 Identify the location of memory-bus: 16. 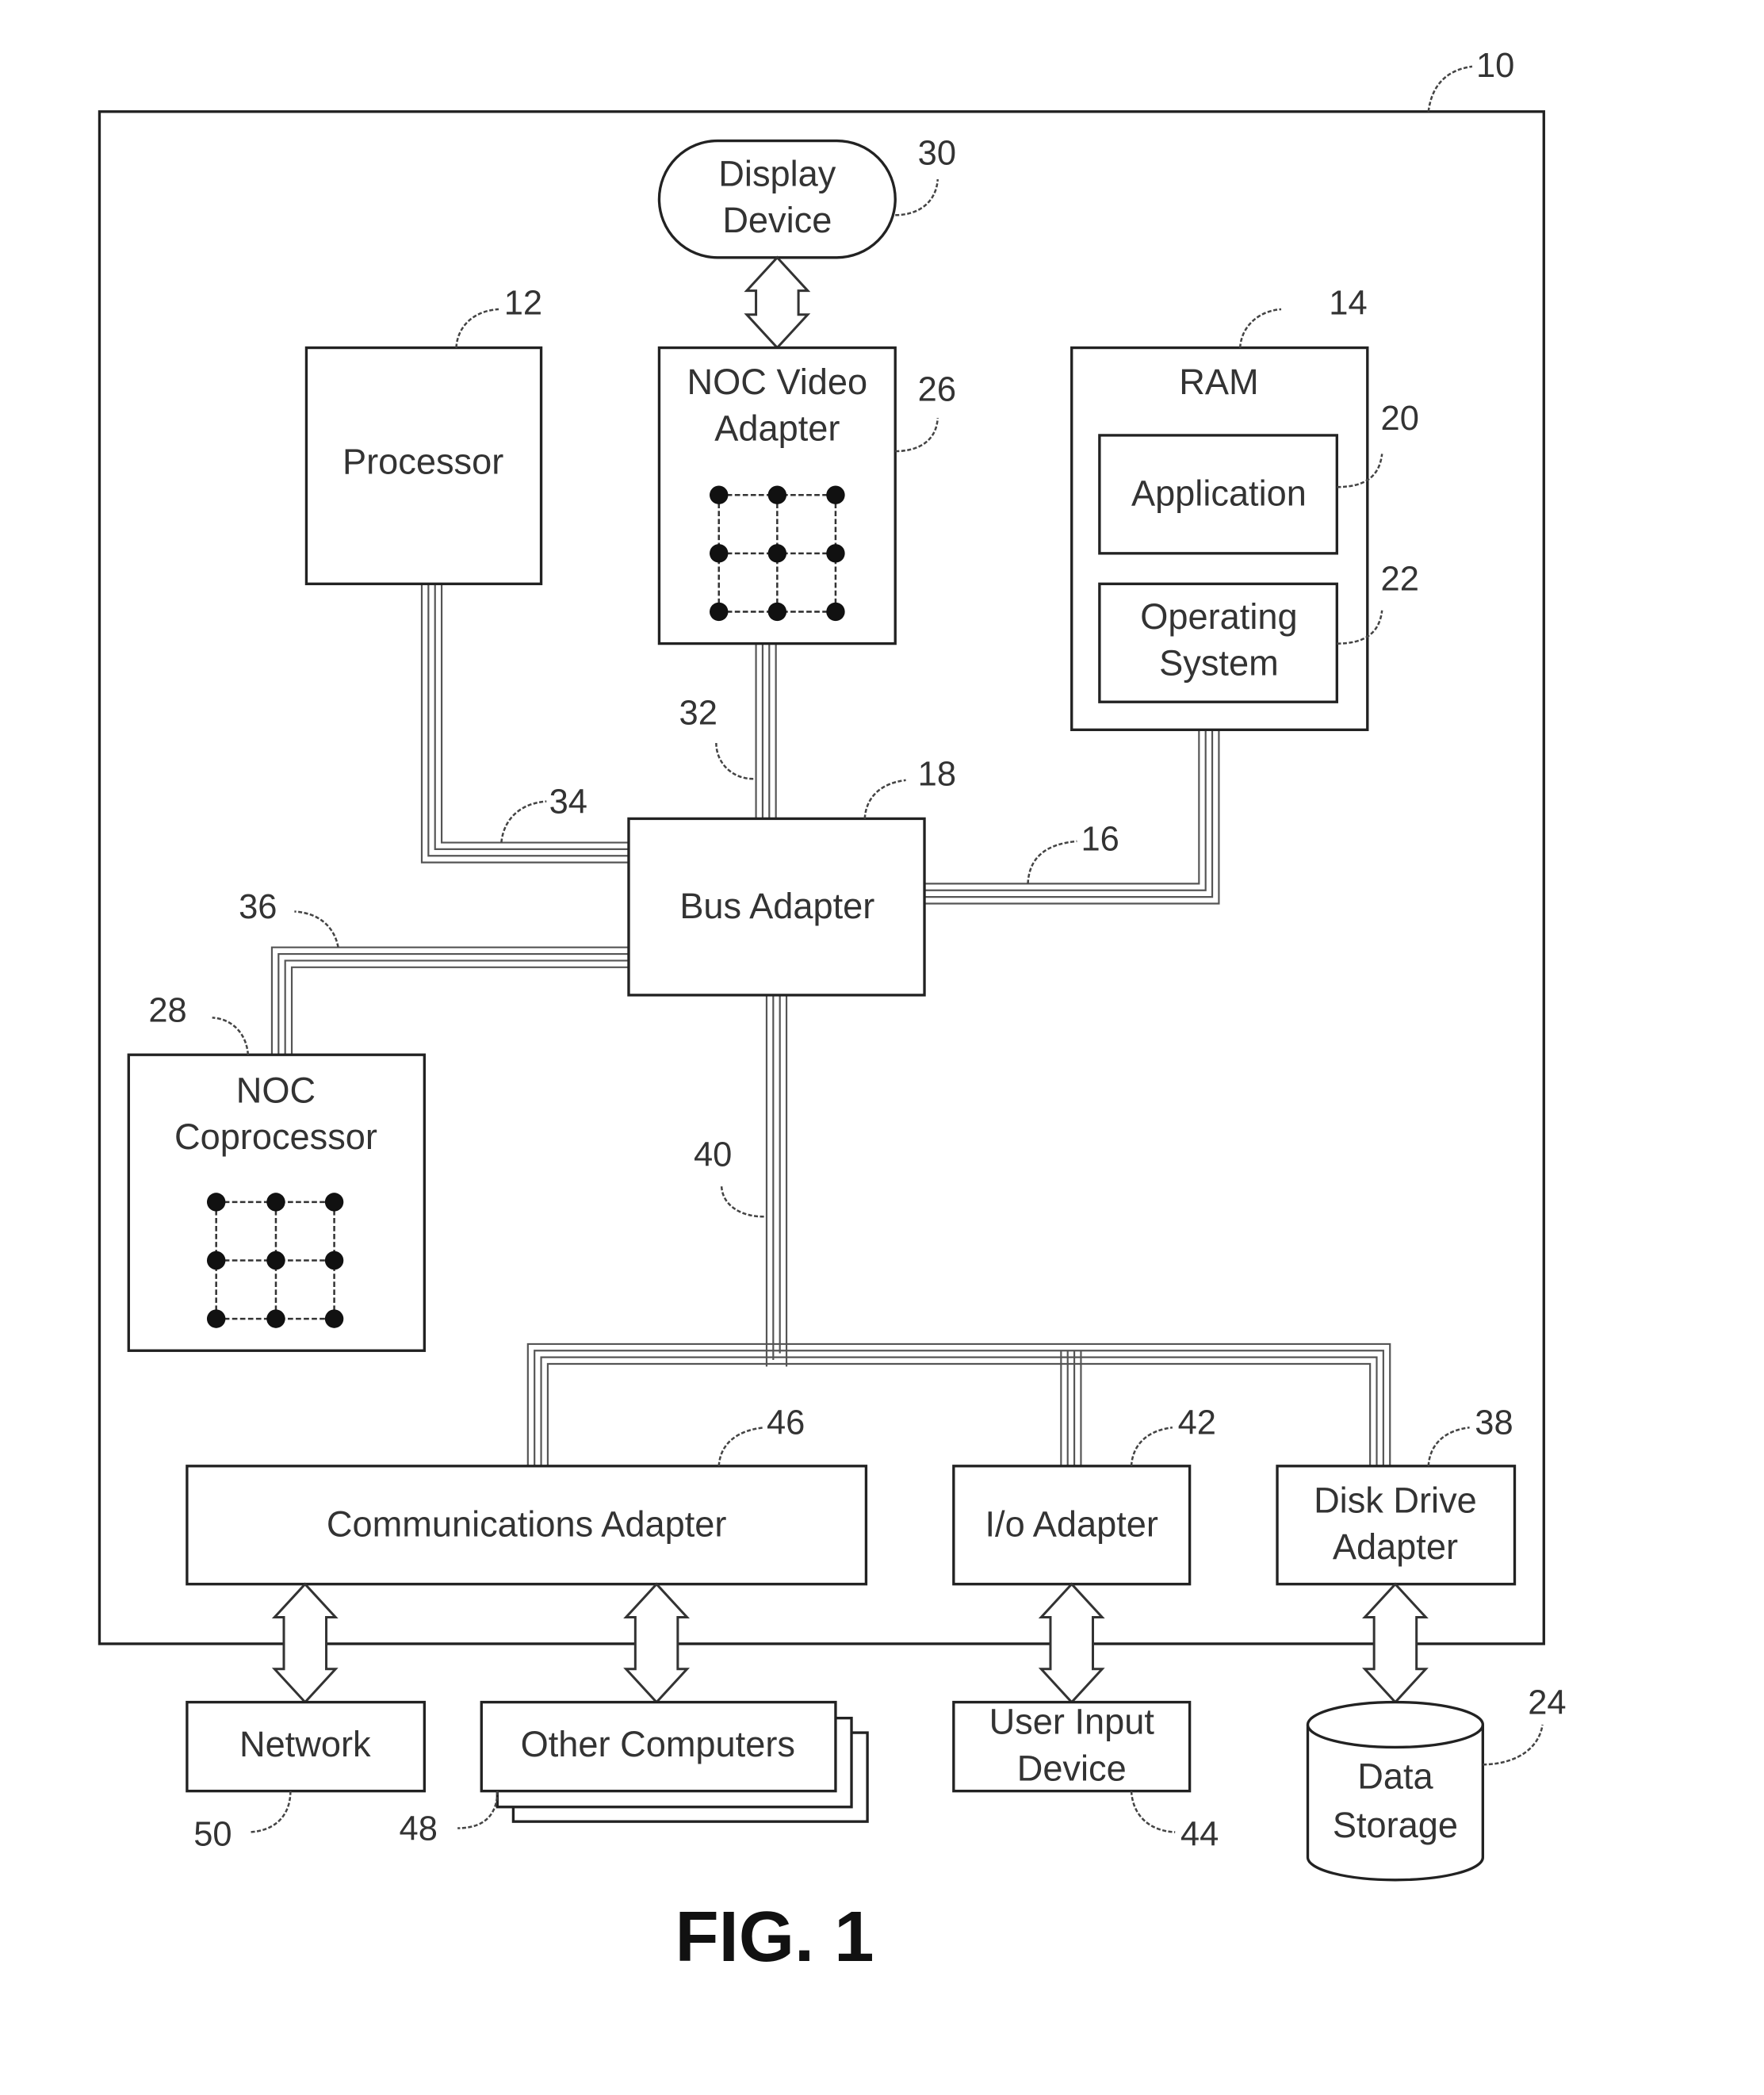
(1072, 817).